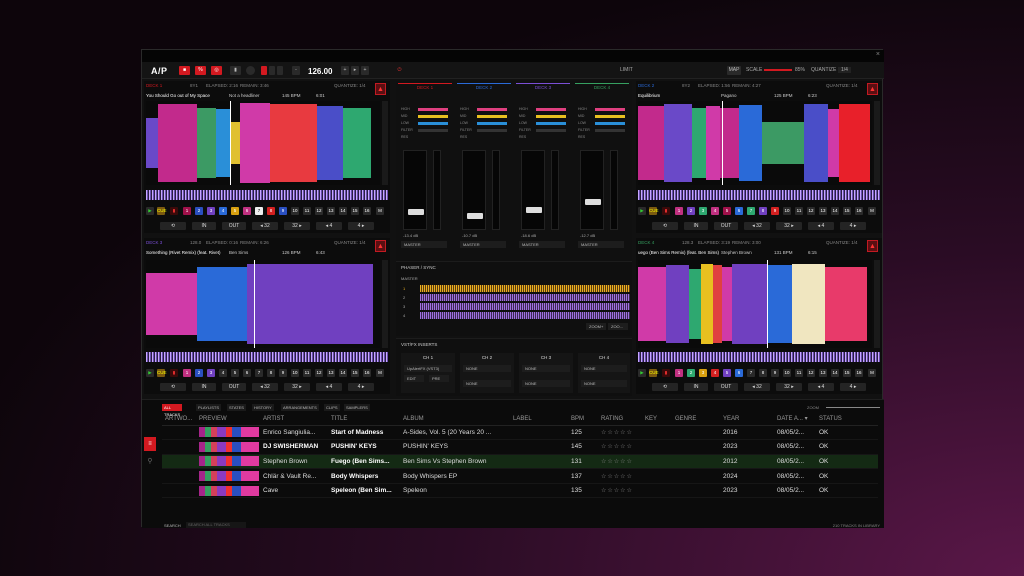  What do you see at coordinates (345, 70) in the screenshot?
I see `bpm-down-button: +` at bounding box center [345, 70].